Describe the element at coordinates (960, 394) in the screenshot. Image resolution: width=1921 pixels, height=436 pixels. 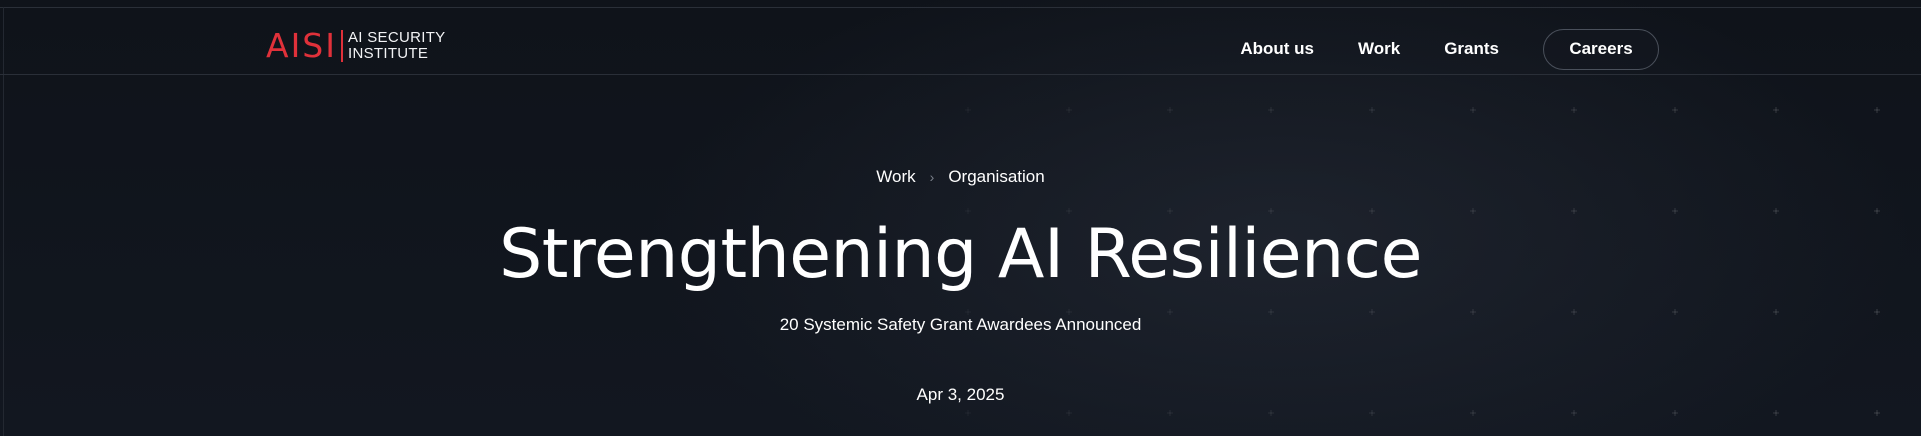
I see `publish-date: Apr 3, 2025` at that location.